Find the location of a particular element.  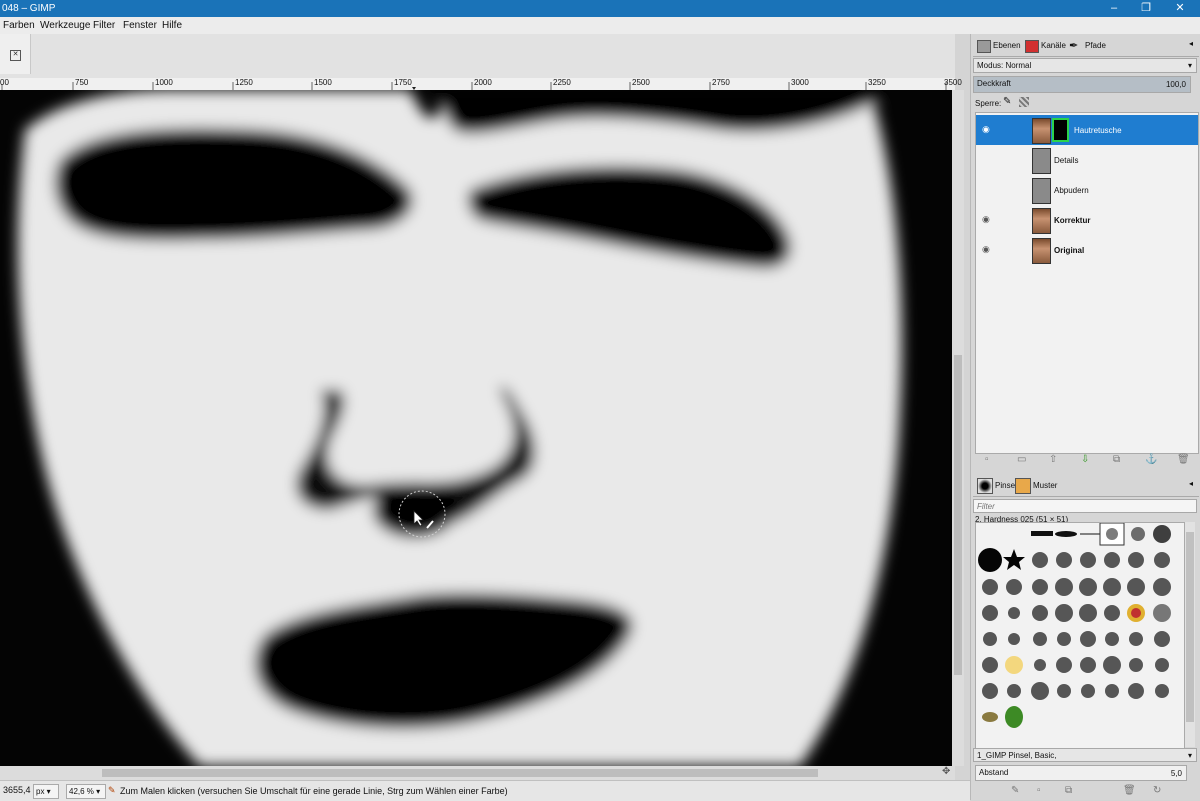

channels-icon is located at coordinates (1032, 46).